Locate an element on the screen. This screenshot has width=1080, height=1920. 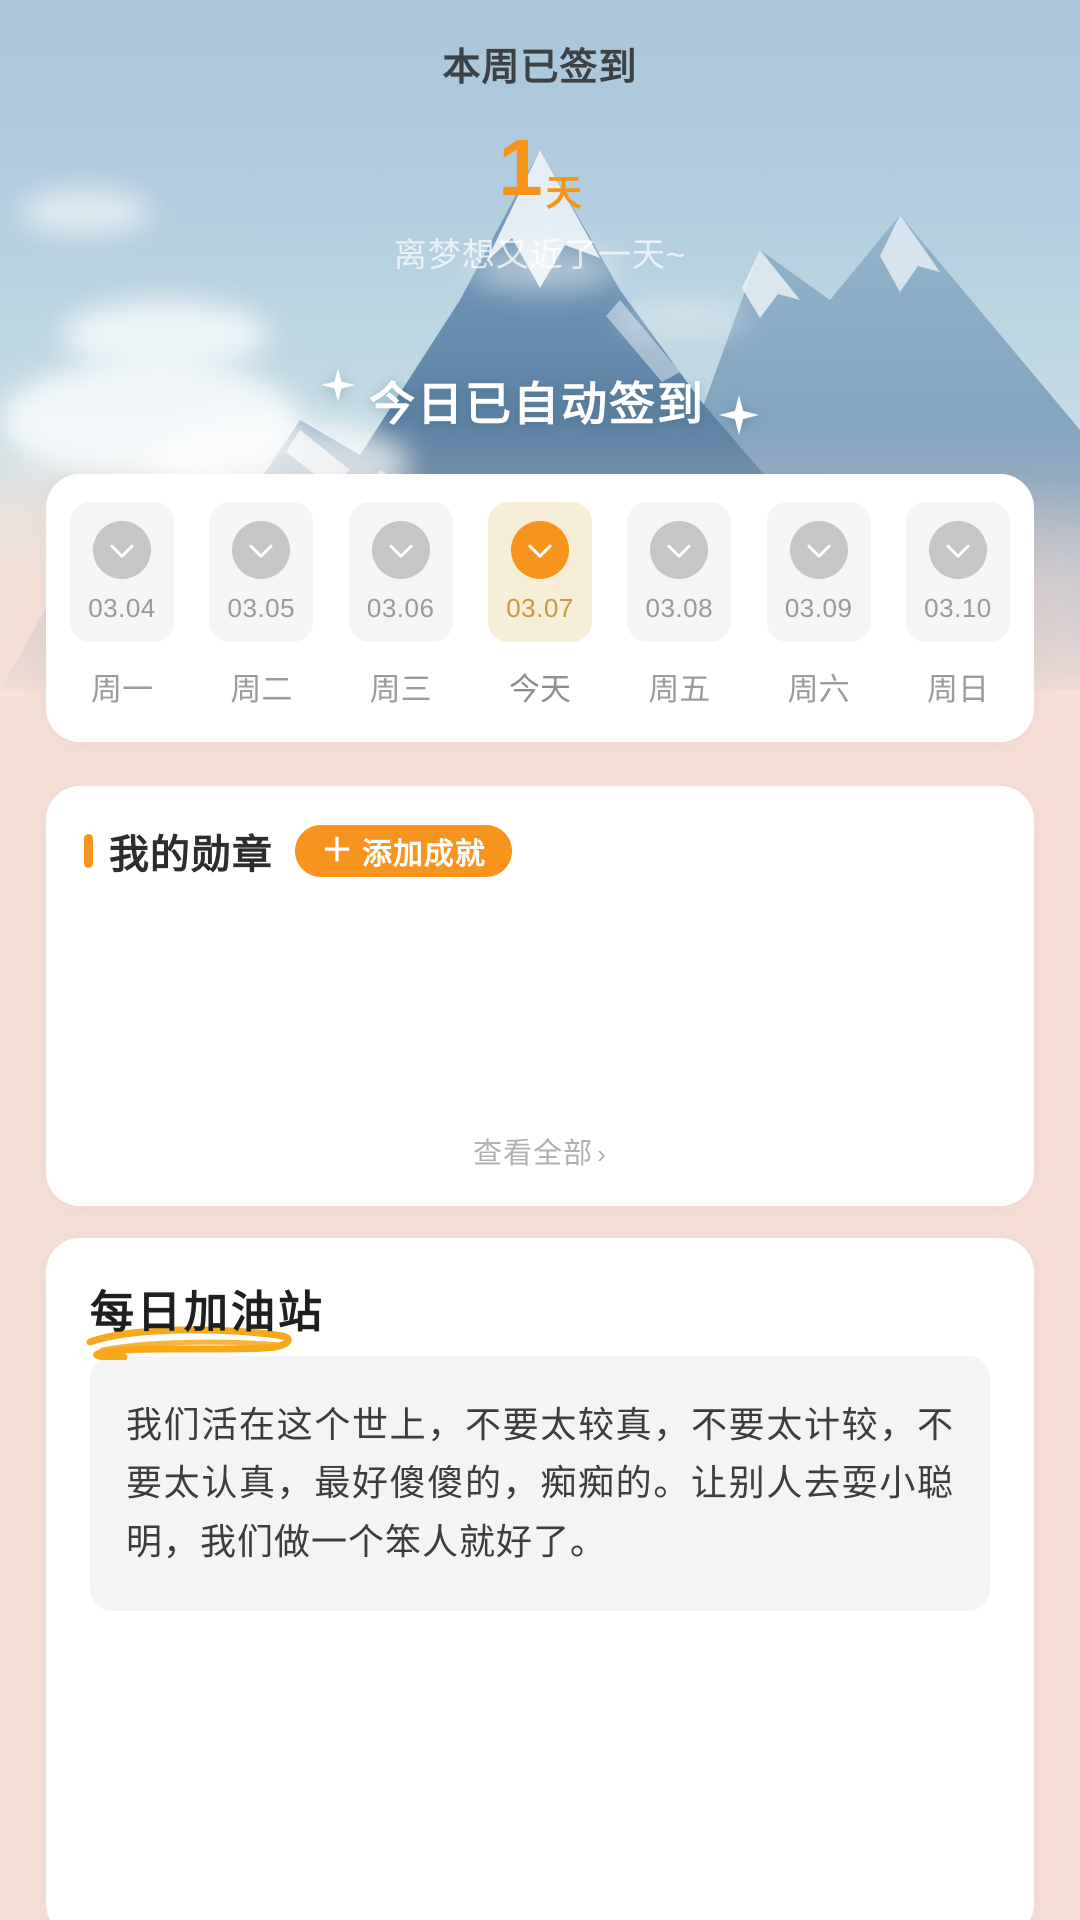
day-date: 03.06 is located at coordinates (400, 607).